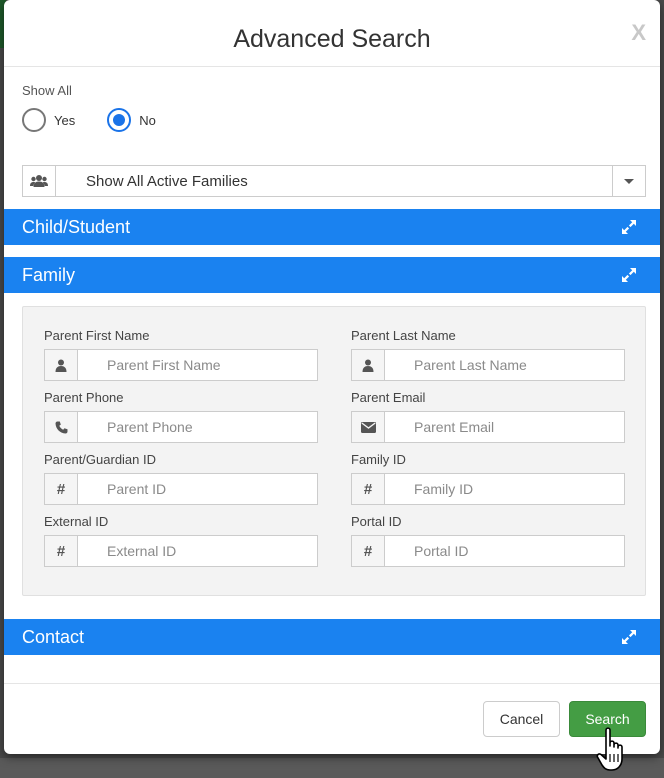  Describe the element at coordinates (332, 637) in the screenshot. I see `section-contact: Contact` at that location.